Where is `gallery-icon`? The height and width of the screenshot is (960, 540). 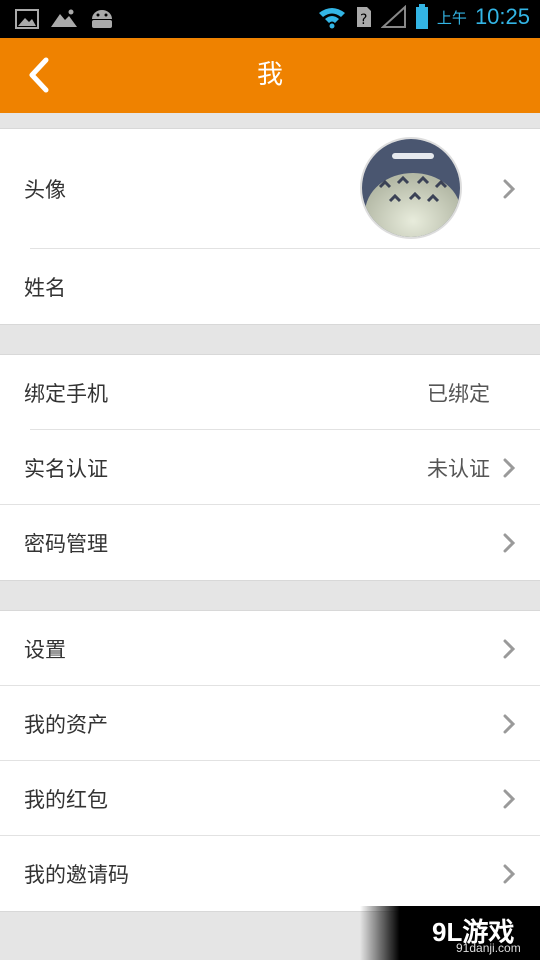
gallery-icon is located at coordinates (27, 19).